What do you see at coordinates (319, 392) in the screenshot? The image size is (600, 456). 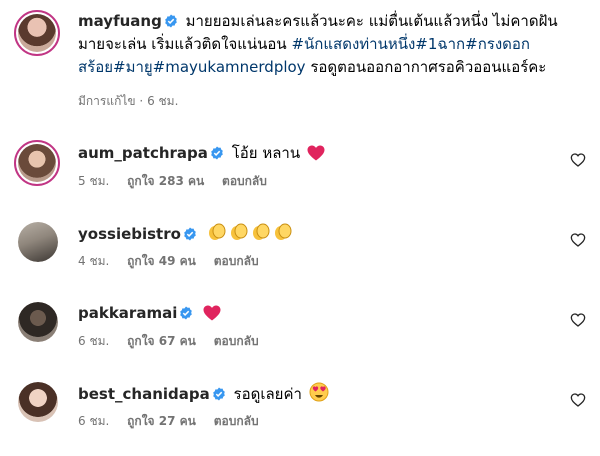 I see `heart-eyes-icon` at bounding box center [319, 392].